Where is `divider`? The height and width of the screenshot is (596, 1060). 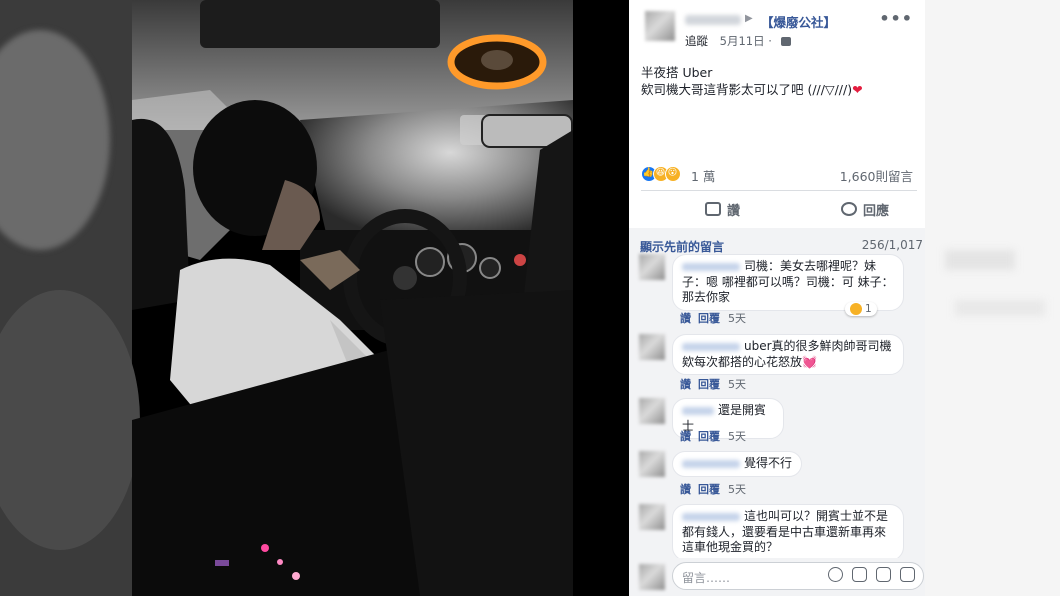
divider is located at coordinates (779, 190).